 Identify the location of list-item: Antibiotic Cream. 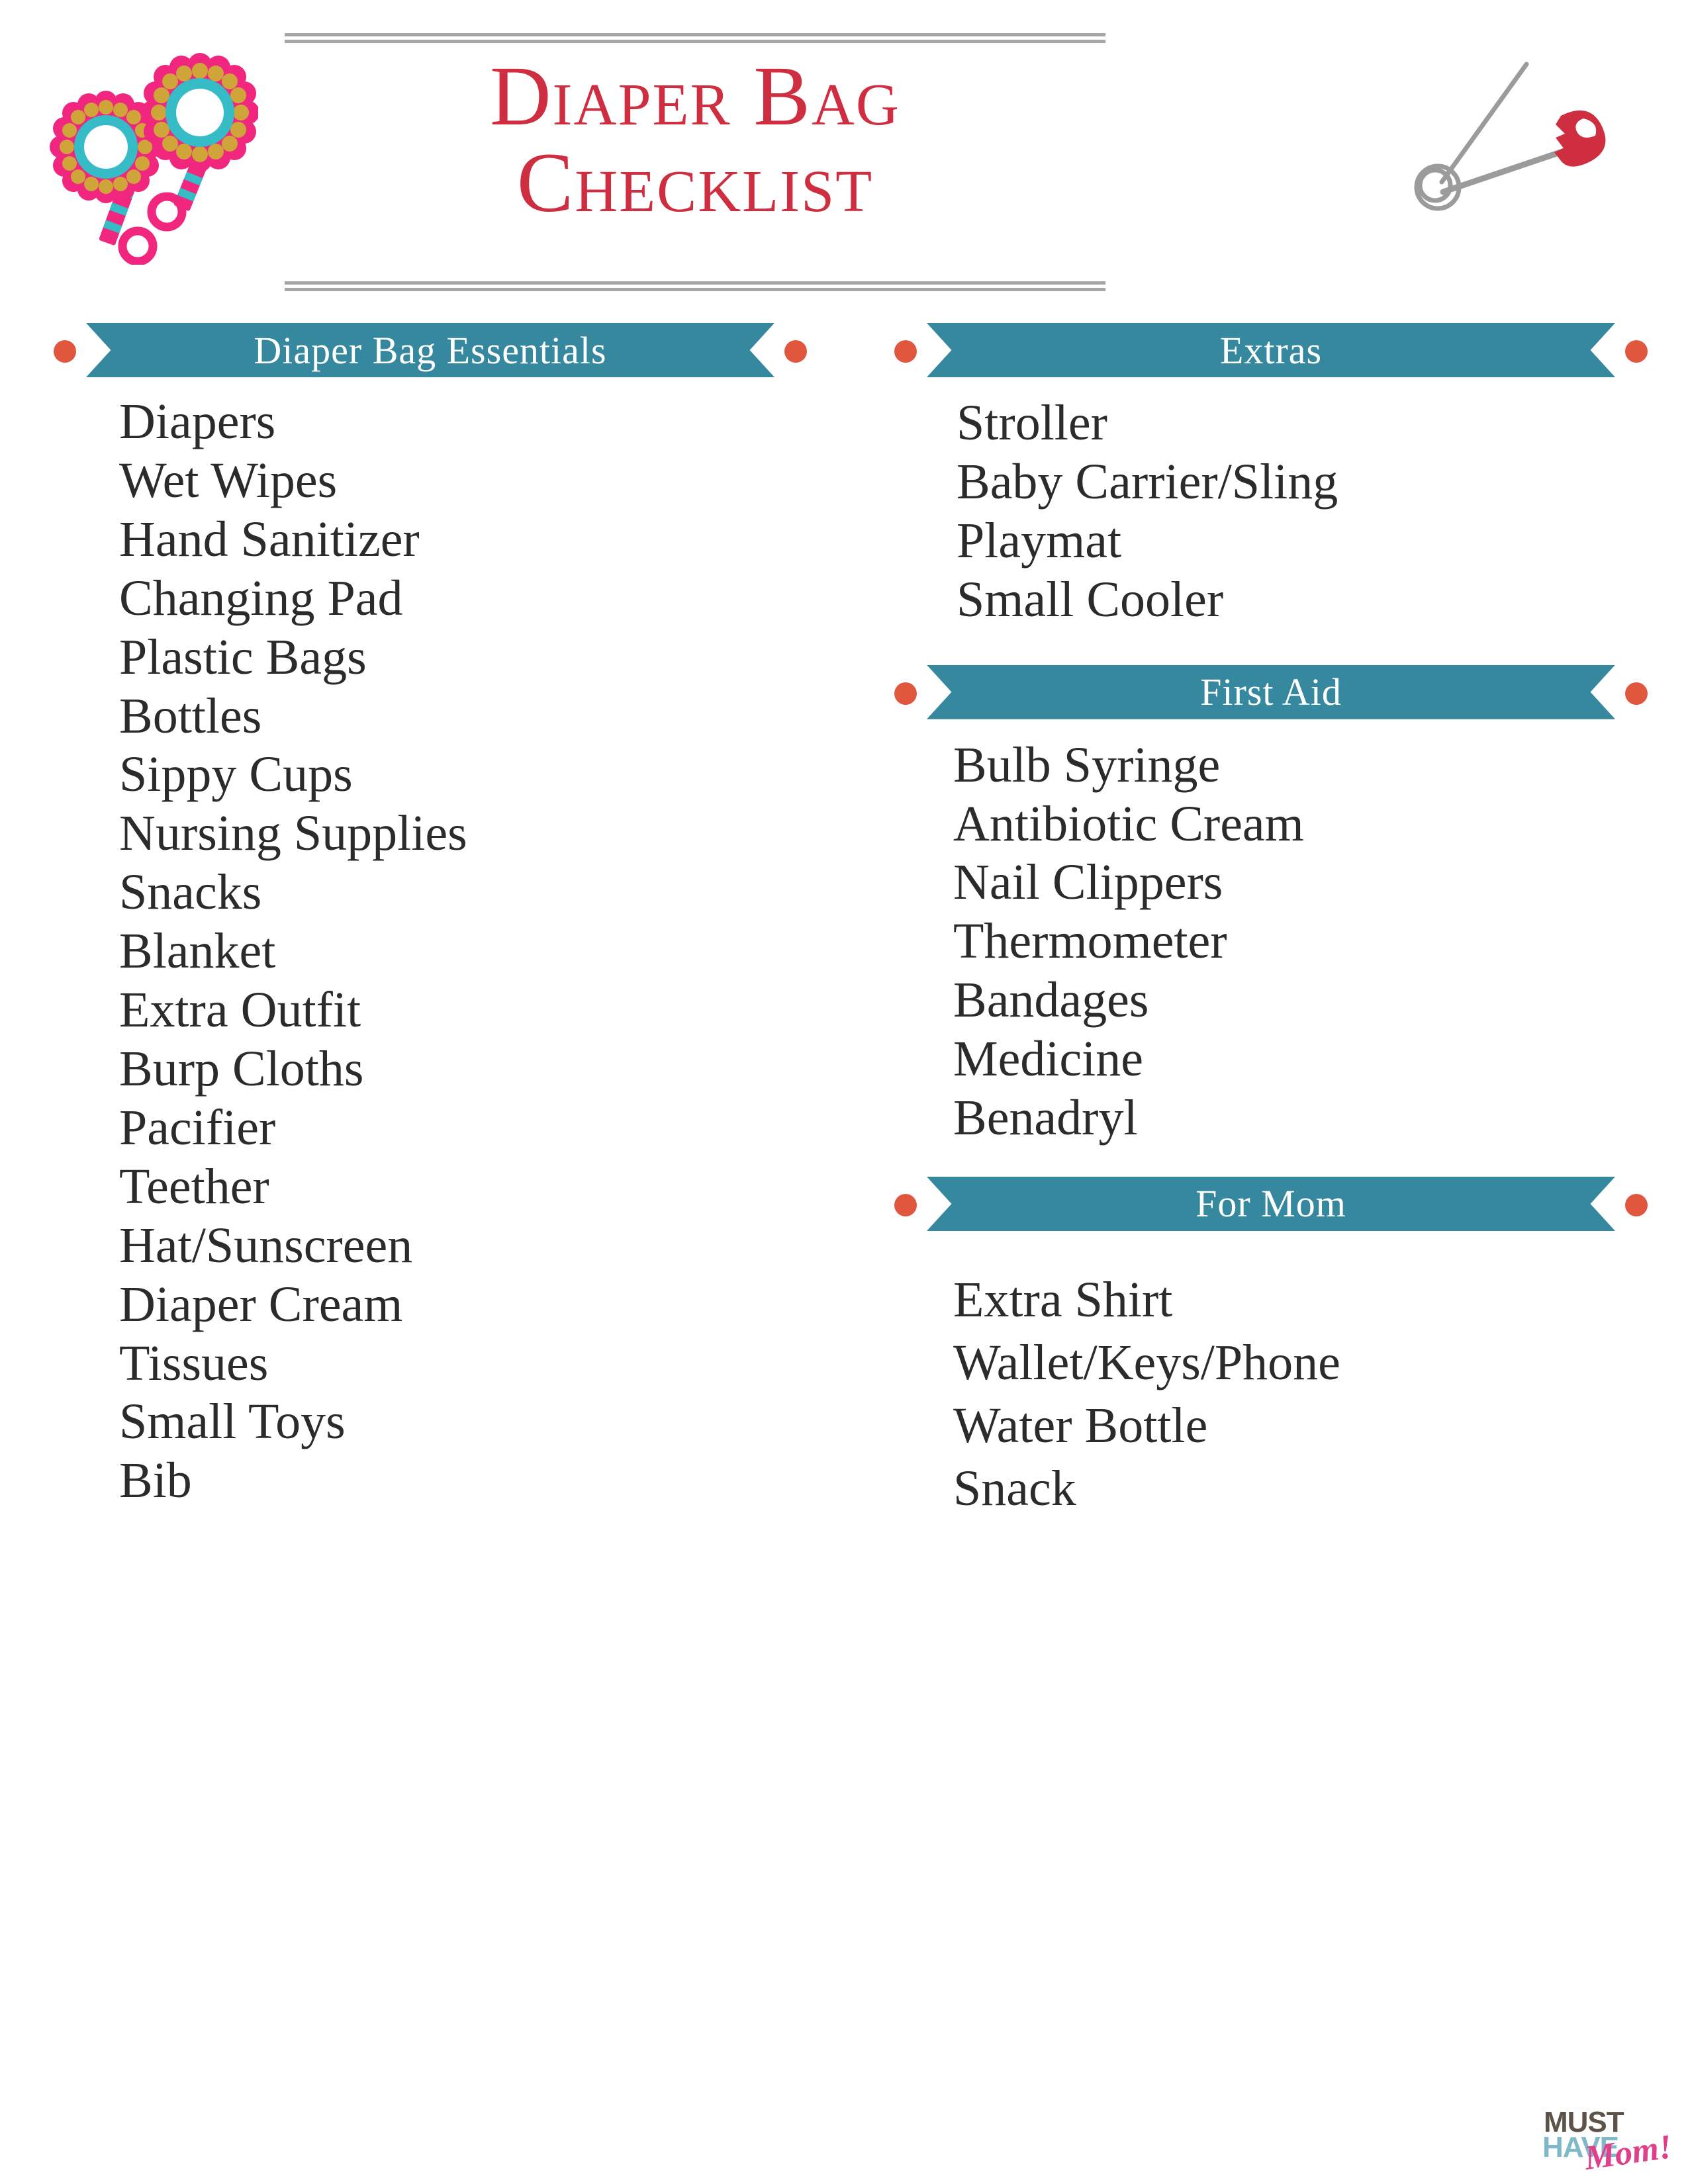
(1302, 825).